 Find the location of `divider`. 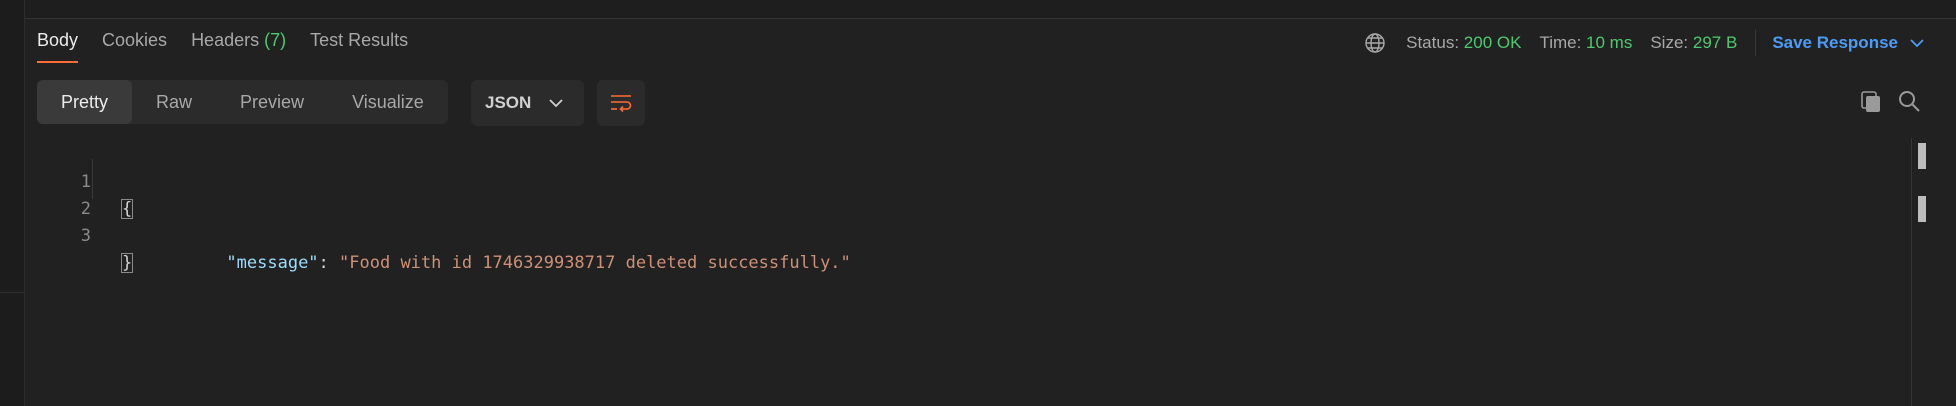

divider is located at coordinates (1756, 43).